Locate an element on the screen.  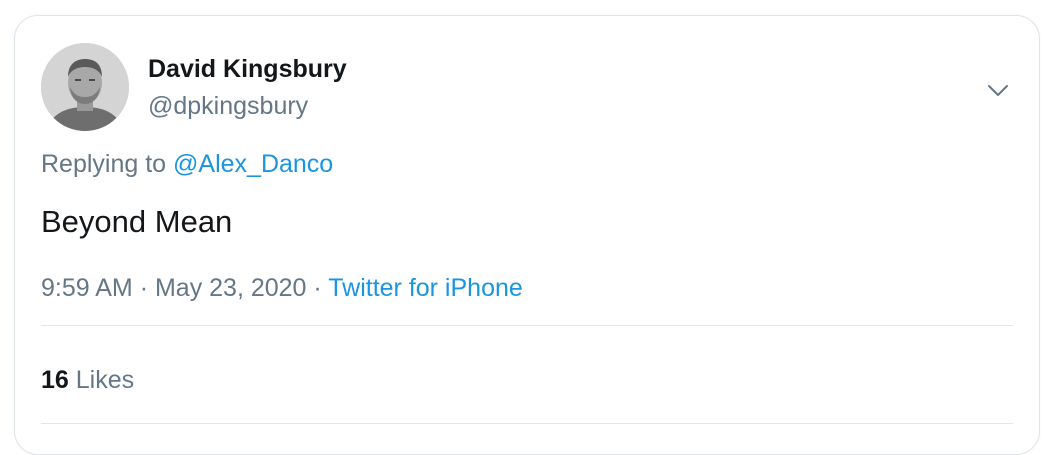
tweet-source-link: Twitter for iPhone is located at coordinates (425, 288).